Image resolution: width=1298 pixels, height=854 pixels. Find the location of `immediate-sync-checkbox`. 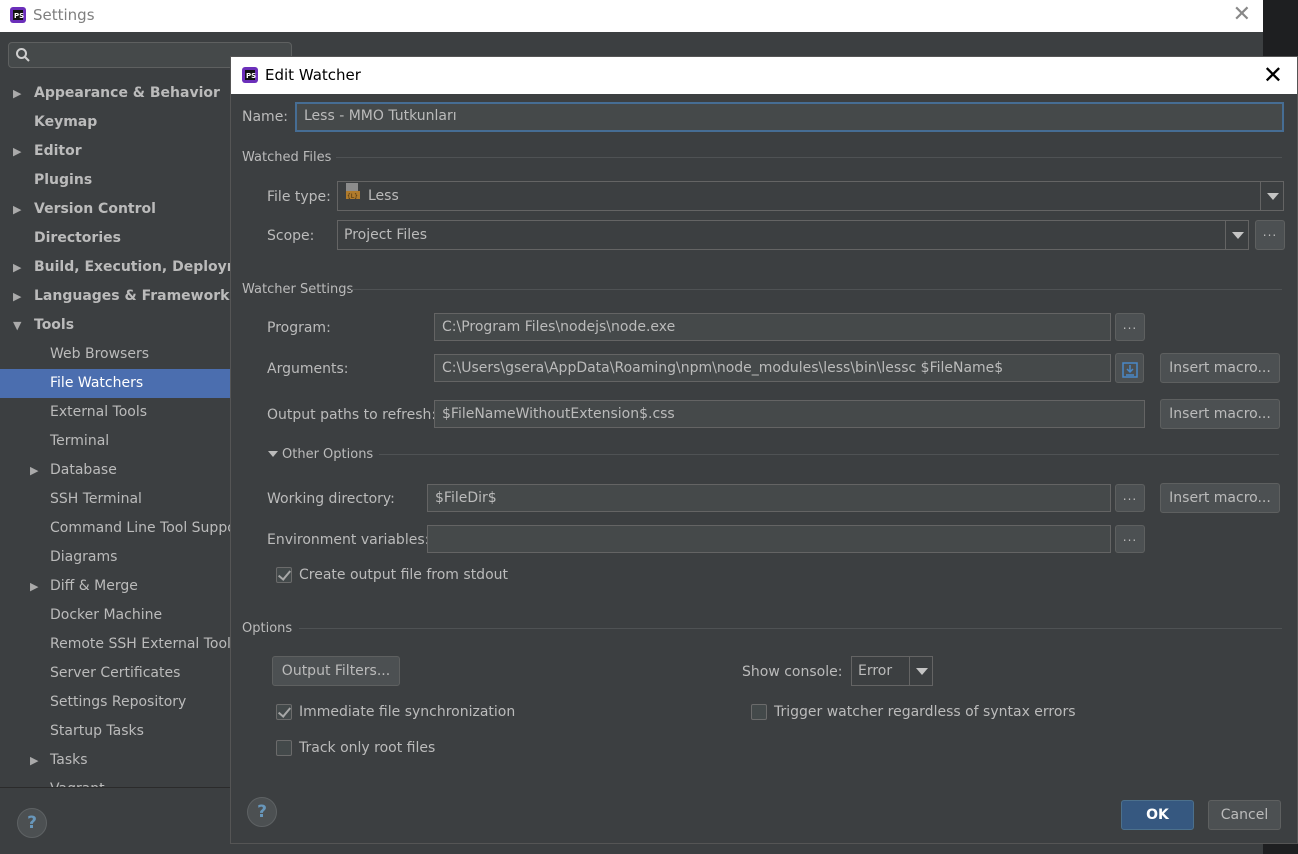

immediate-sync-checkbox is located at coordinates (284, 712).